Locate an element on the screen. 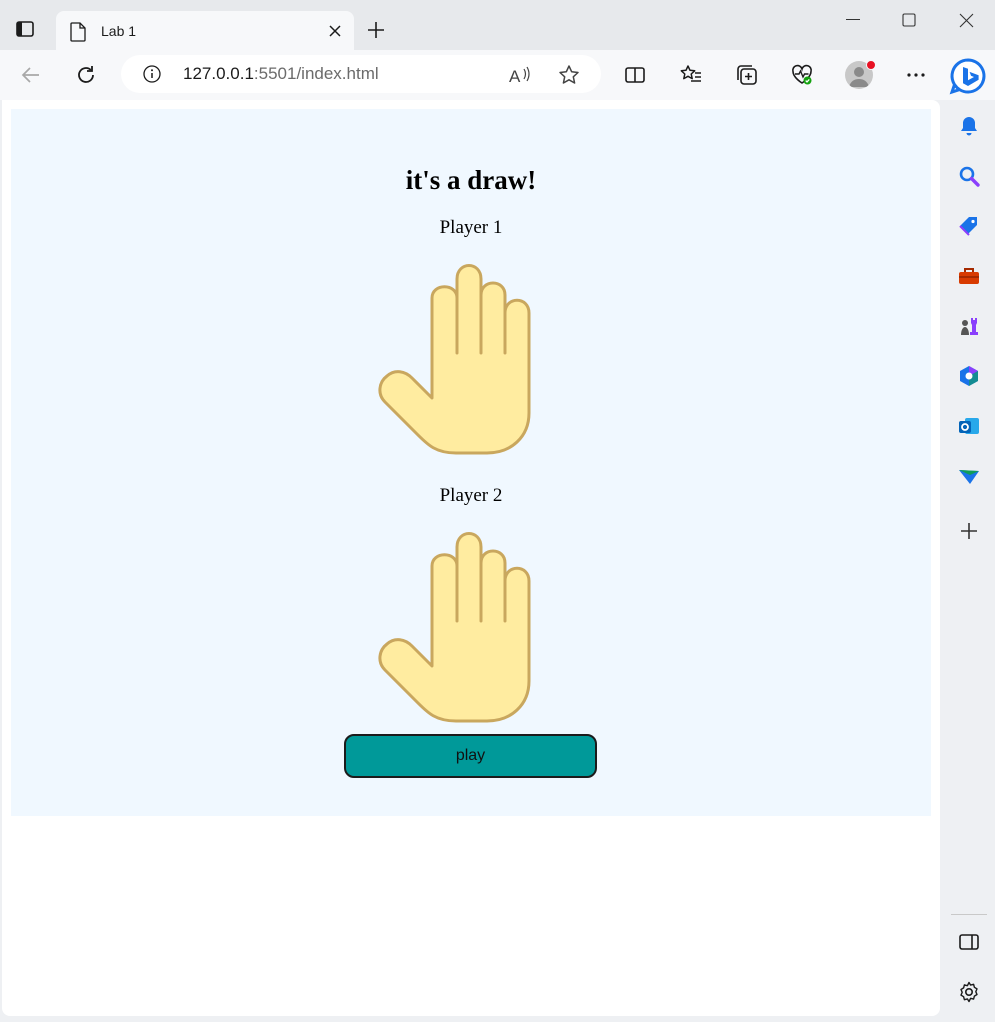  toolbar: 127.0.0.1:5501/index.html A is located at coordinates (497, 75).